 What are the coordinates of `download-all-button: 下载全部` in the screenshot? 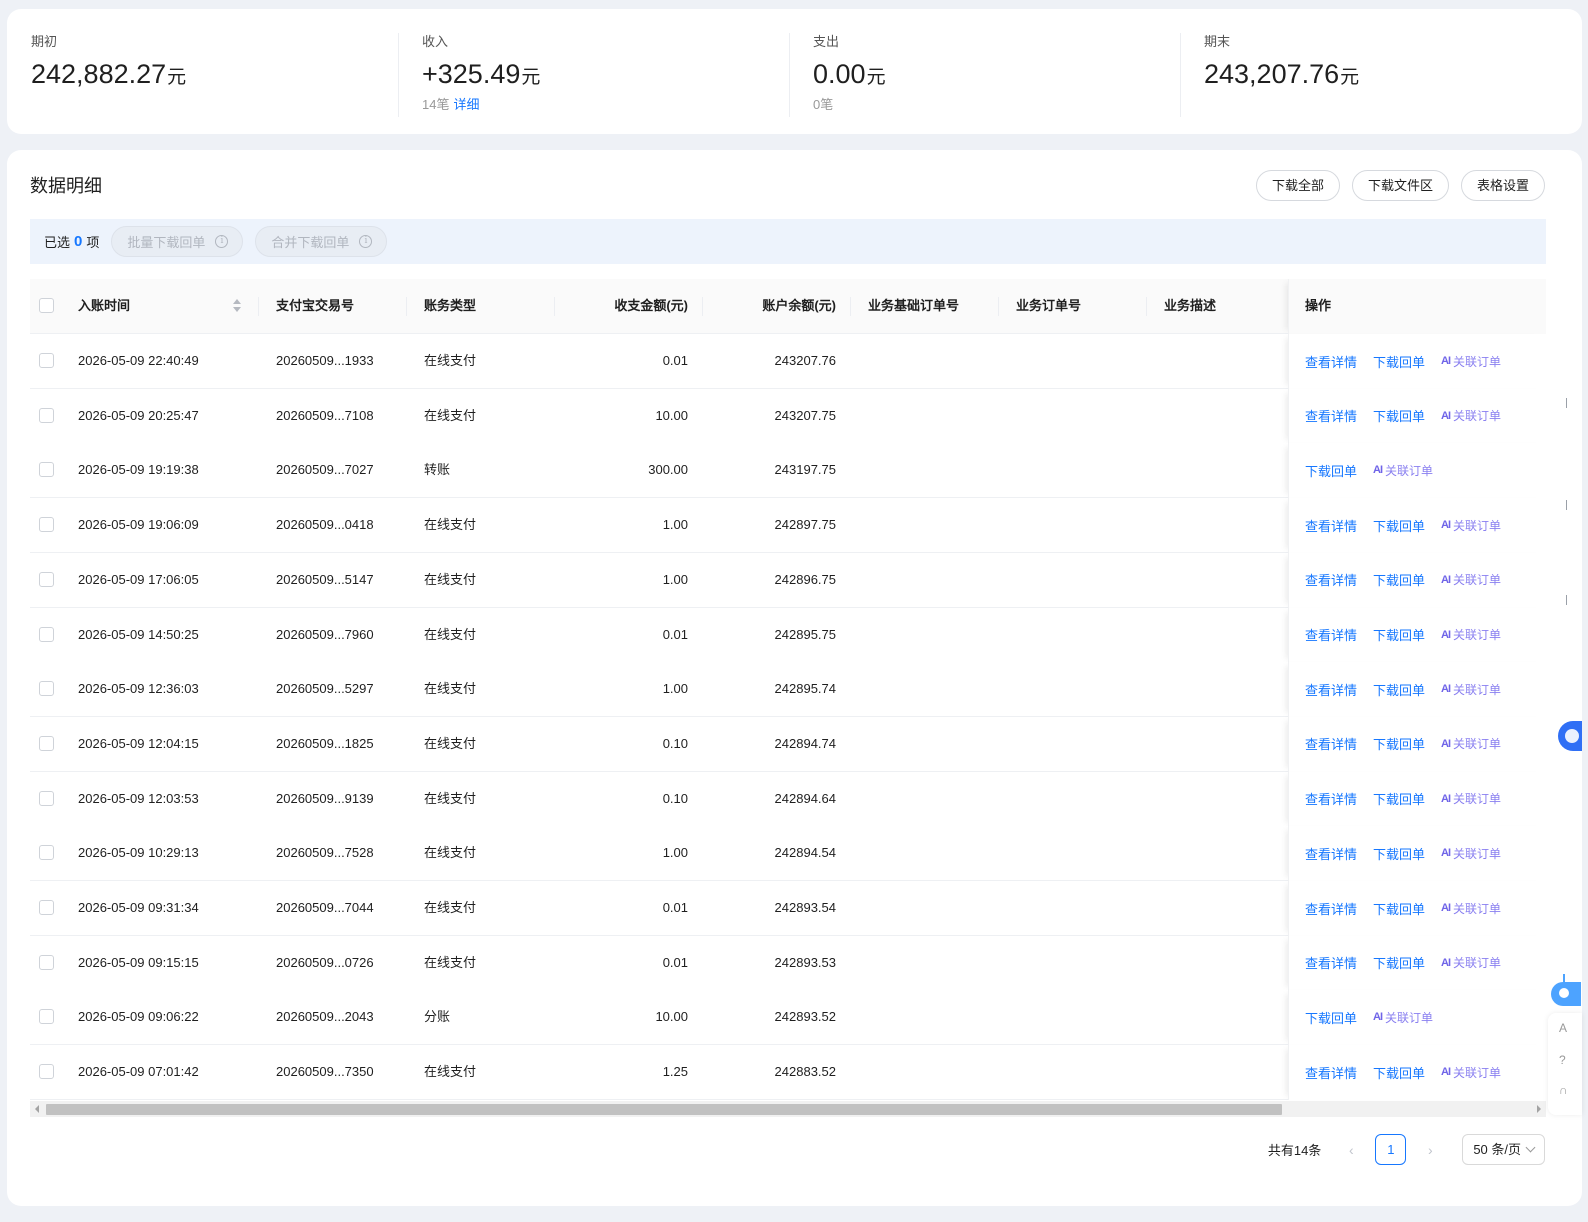 It's located at (1297, 185).